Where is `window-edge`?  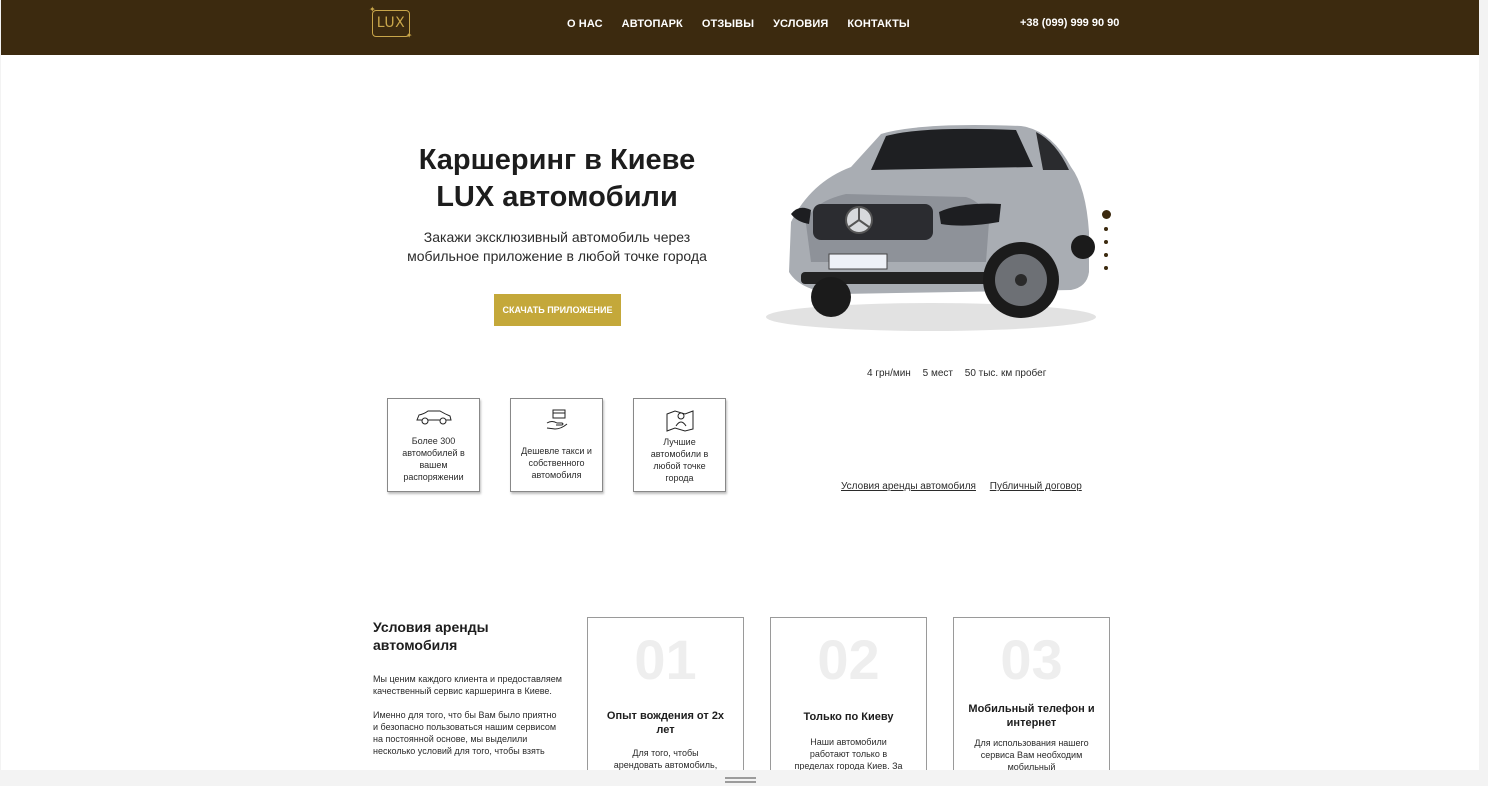 window-edge is located at coordinates (1484, 385).